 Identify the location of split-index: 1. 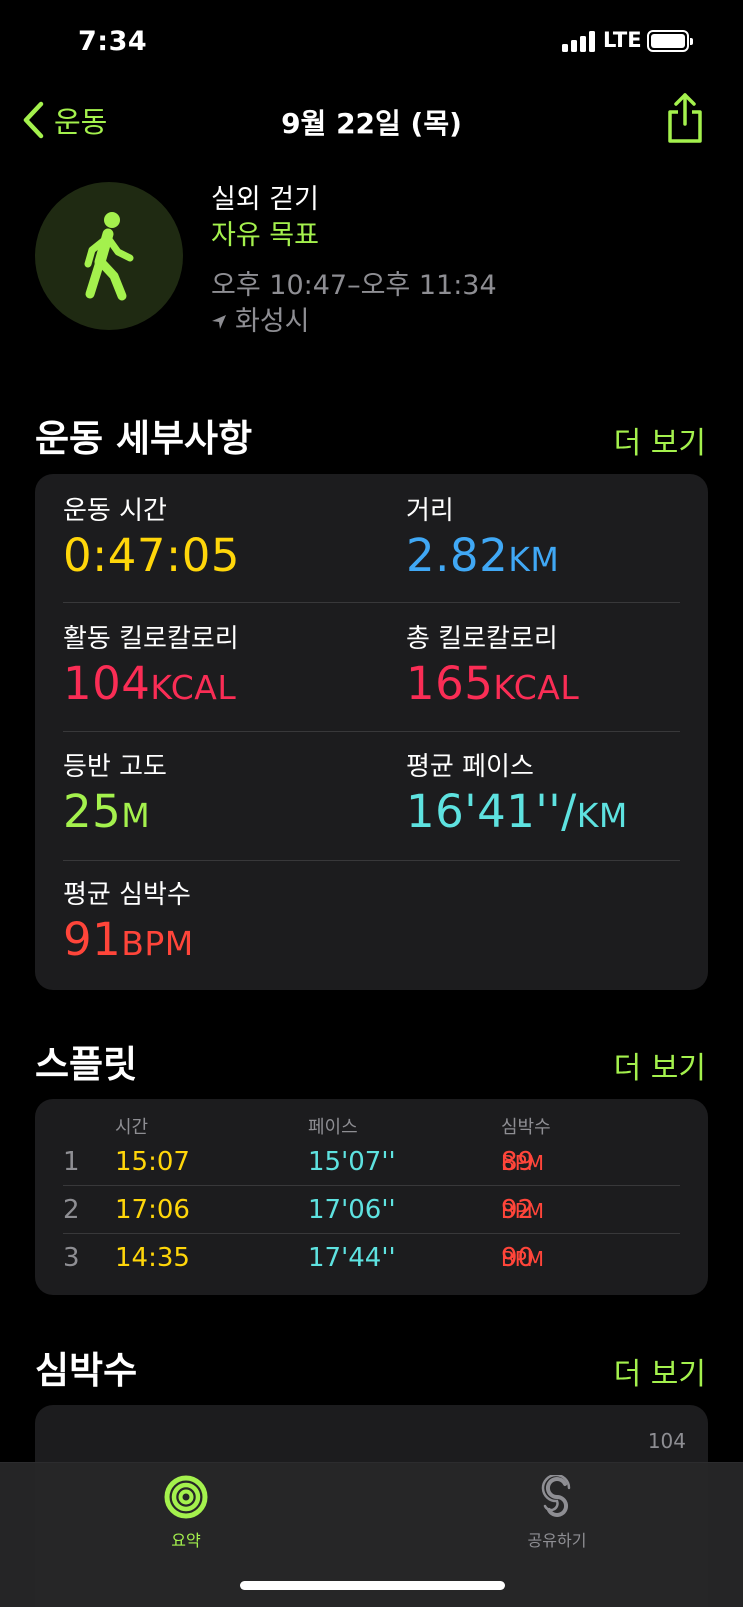
(71, 1162).